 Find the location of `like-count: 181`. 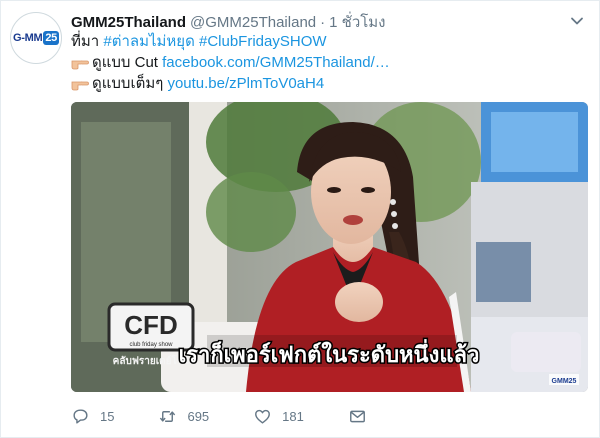

like-count: 181 is located at coordinates (293, 416).